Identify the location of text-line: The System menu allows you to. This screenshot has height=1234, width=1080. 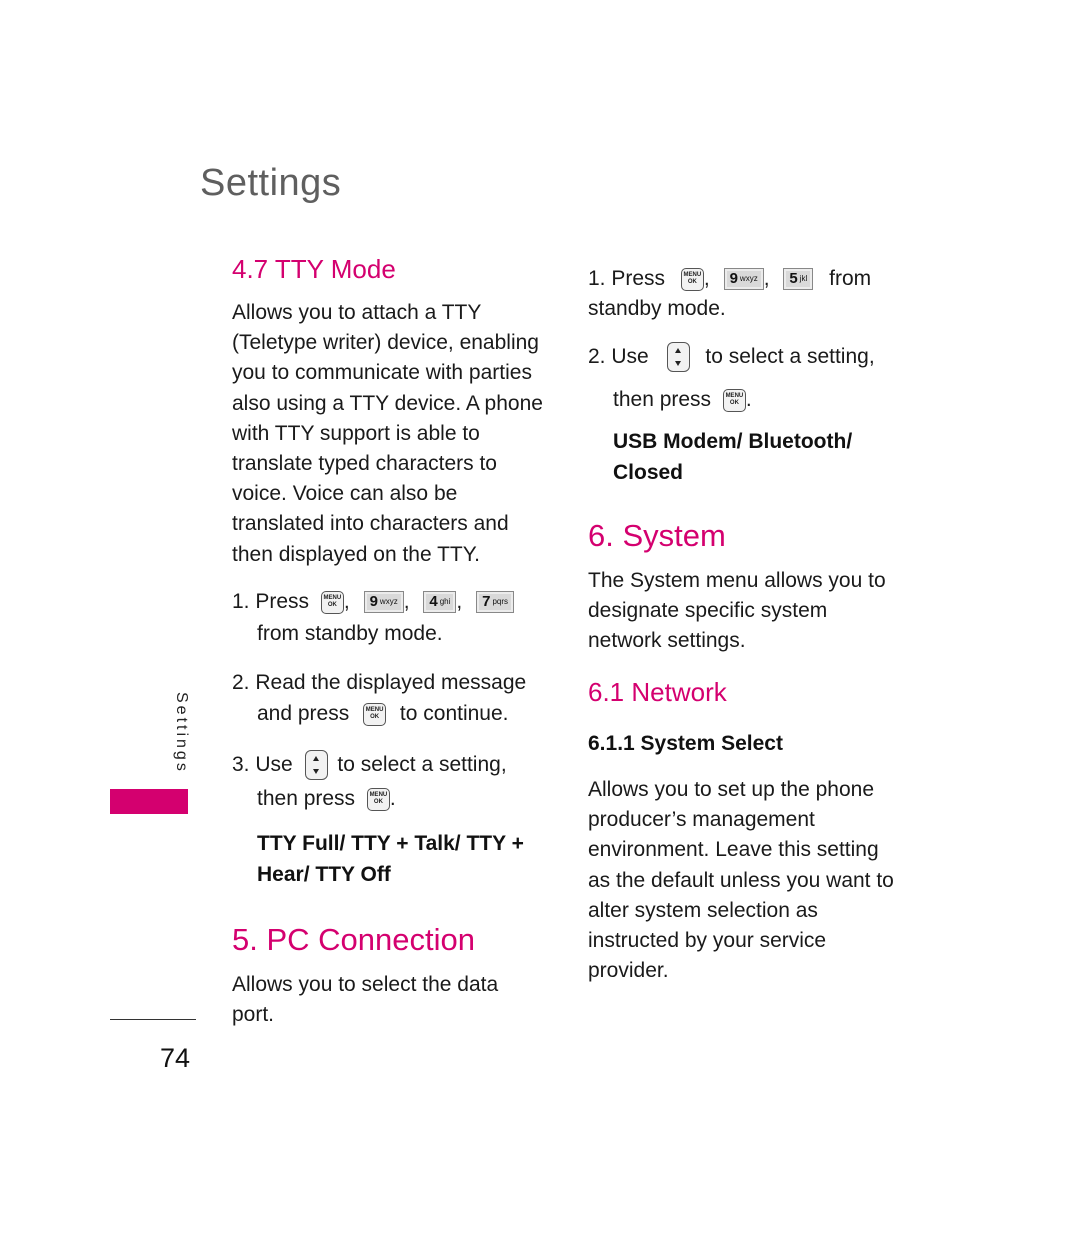
(737, 580).